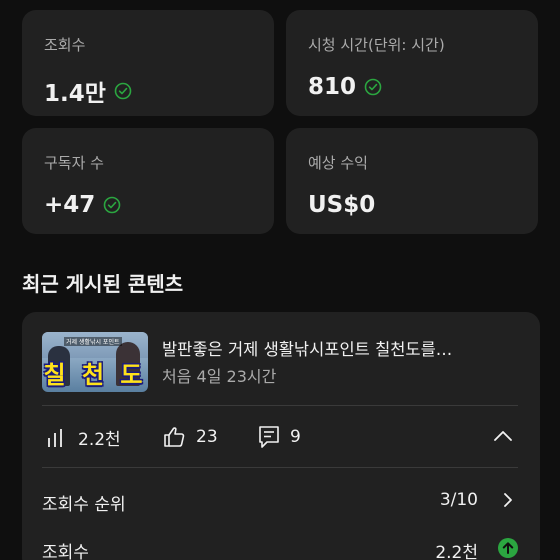 This screenshot has height=560, width=560. I want to click on chevron-up-icon, so click(503, 436).